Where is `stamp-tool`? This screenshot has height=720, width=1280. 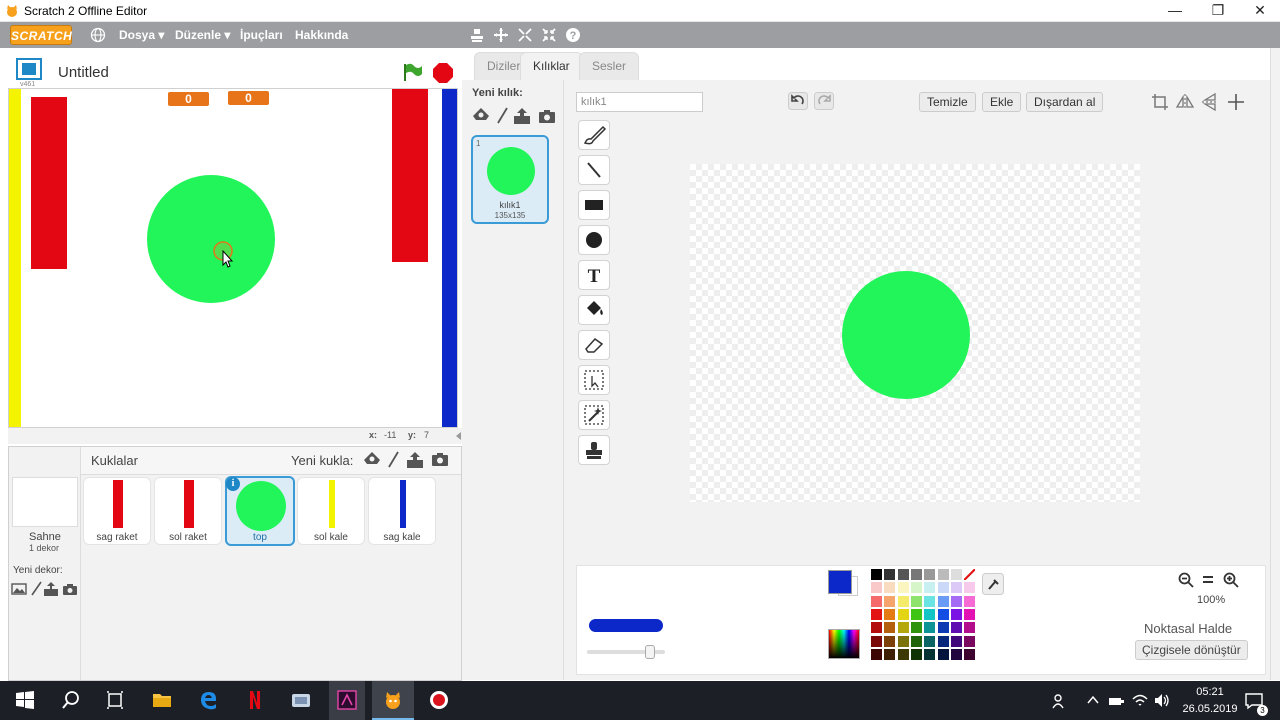
stamp-tool is located at coordinates (594, 450).